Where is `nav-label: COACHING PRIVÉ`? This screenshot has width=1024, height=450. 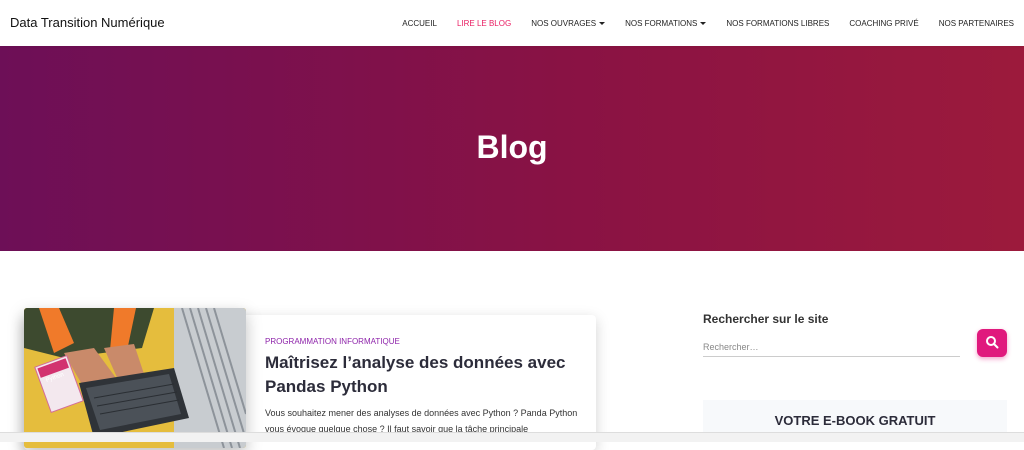 nav-label: COACHING PRIVÉ is located at coordinates (884, 23).